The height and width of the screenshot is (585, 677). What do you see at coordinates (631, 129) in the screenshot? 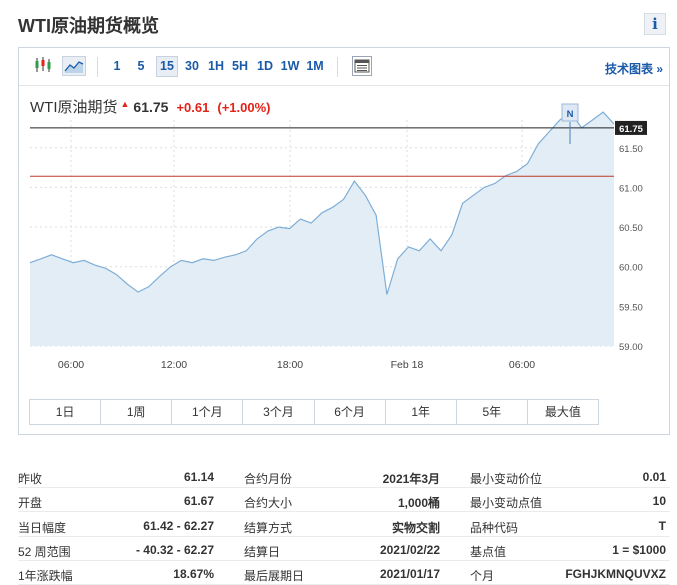
I see `current-price-tag-label: 61.75` at bounding box center [631, 129].